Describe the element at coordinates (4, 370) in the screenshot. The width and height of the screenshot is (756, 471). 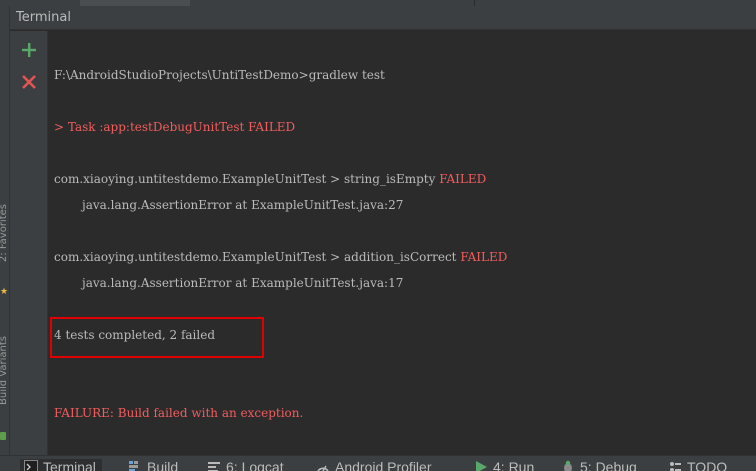
I see `build-variants-tab: Build Variants` at that location.